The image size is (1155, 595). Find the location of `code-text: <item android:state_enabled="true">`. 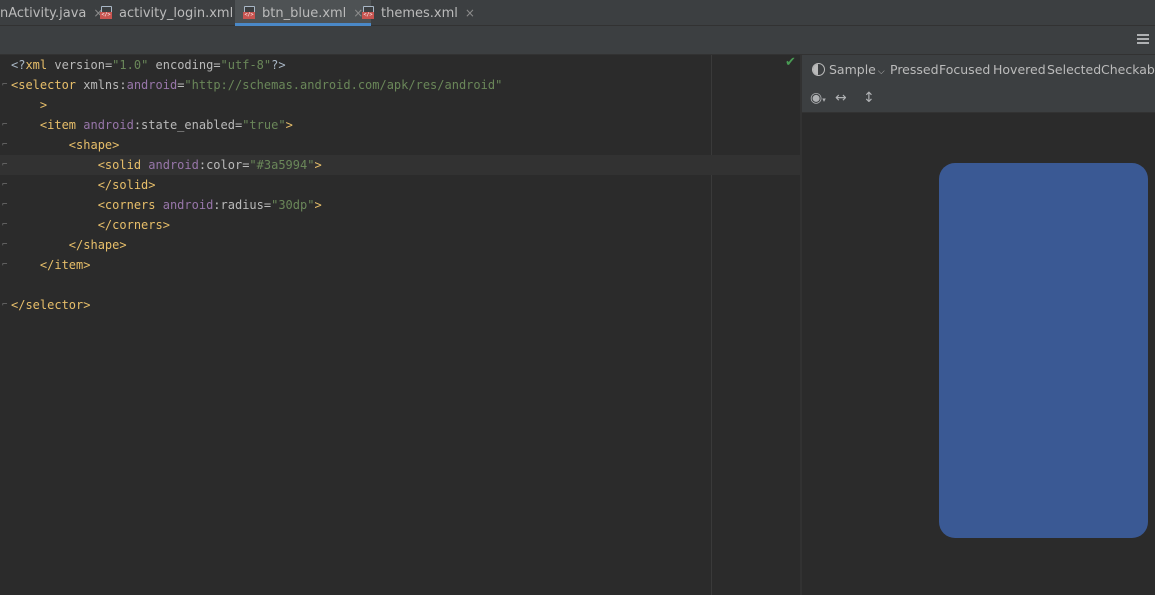

code-text: <item android:state_enabled="true"> is located at coordinates (152, 125).